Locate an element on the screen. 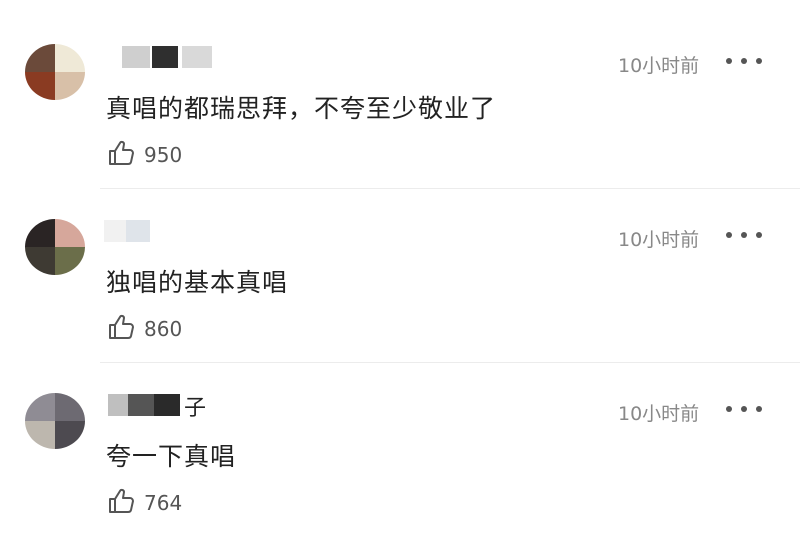 Image resolution: width=800 pixels, height=545 pixels. username: 子 is located at coordinates (164, 409).